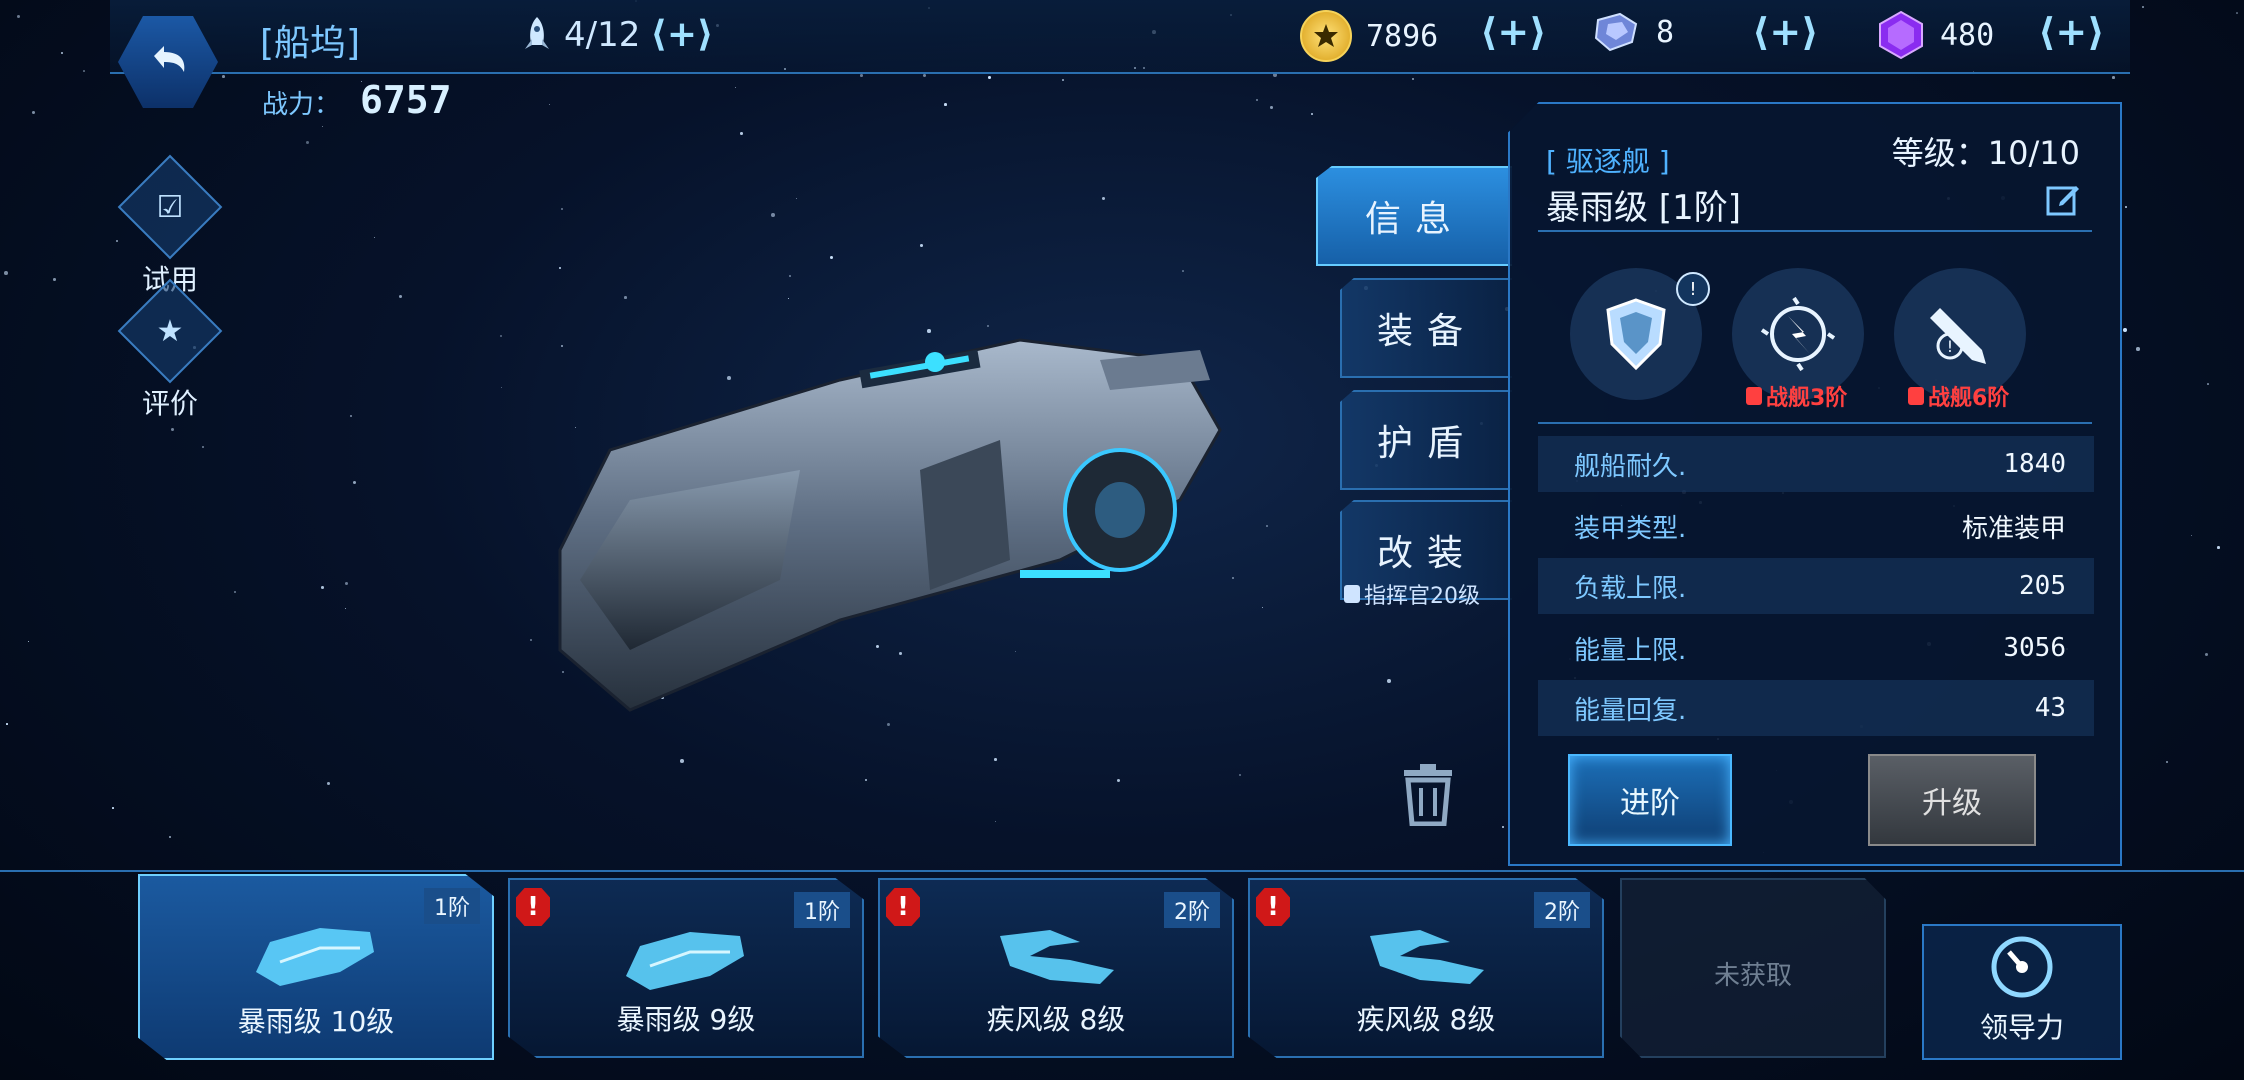  Describe the element at coordinates (1958, 336) in the screenshot. I see `missile-icon: !` at that location.